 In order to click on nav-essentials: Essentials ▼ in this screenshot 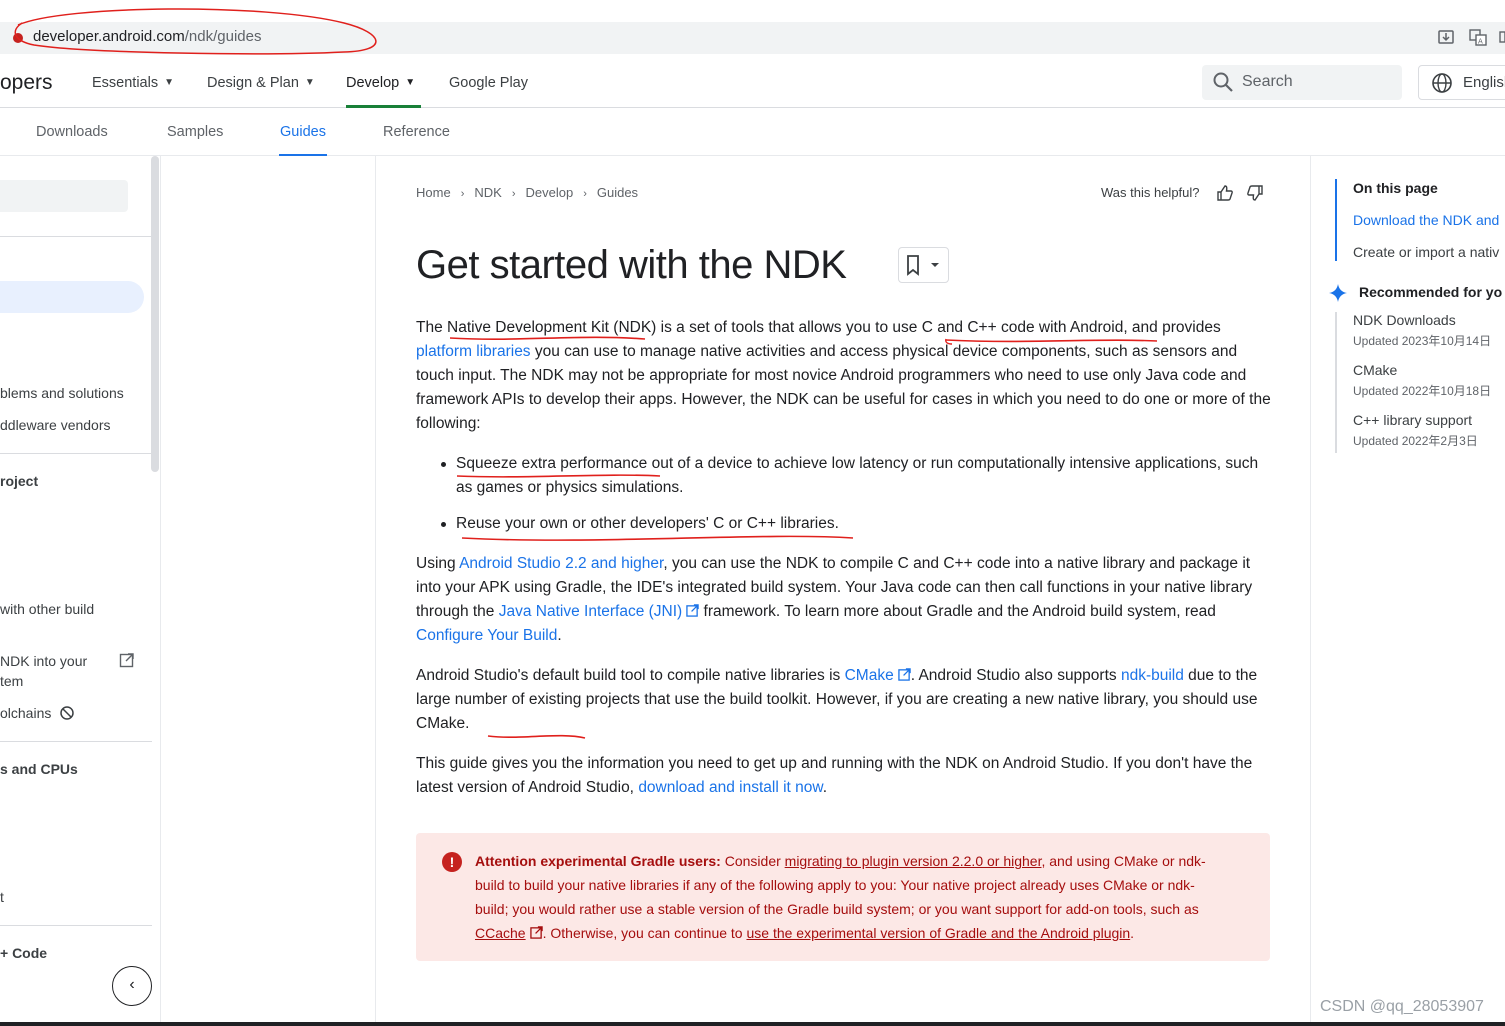, I will do `click(133, 83)`.